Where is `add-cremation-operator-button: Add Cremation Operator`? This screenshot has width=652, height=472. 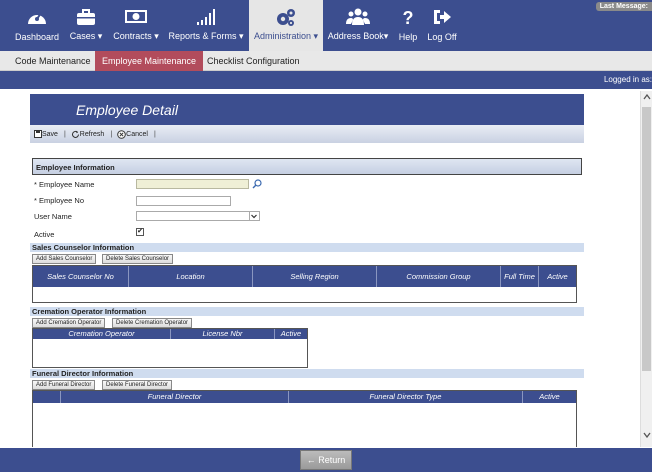 add-cremation-operator-button: Add Cremation Operator is located at coordinates (69, 323).